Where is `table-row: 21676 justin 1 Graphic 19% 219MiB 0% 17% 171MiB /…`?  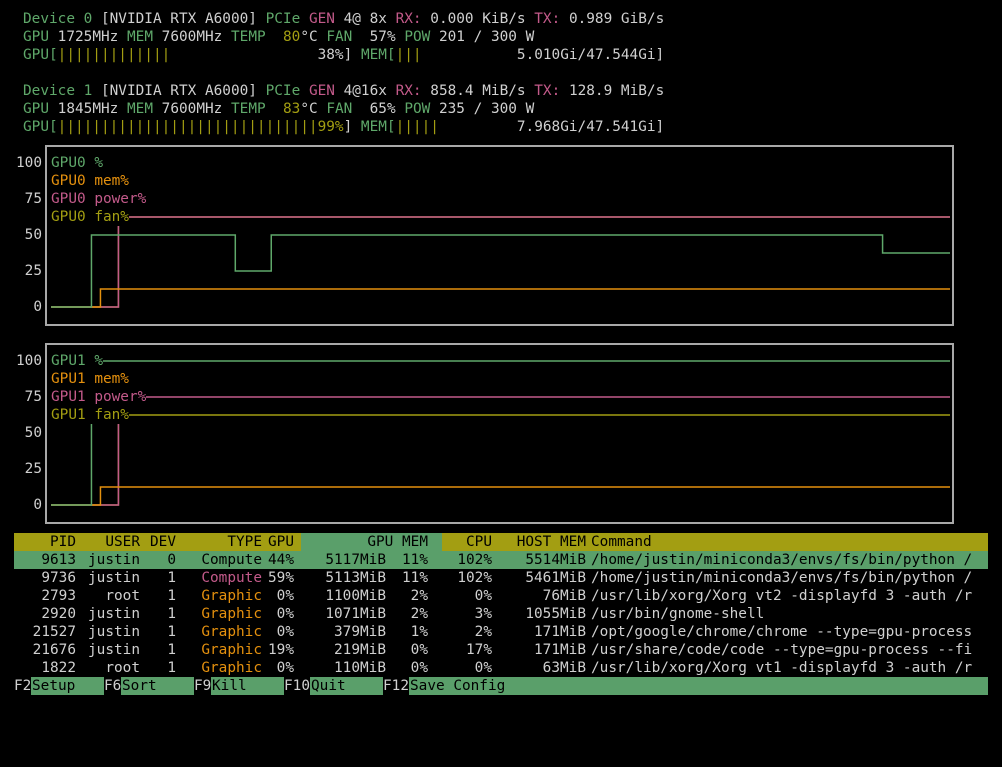 table-row: 21676 justin 1 Graphic 19% 219MiB 0% 17% 171MiB /… is located at coordinates (501, 650).